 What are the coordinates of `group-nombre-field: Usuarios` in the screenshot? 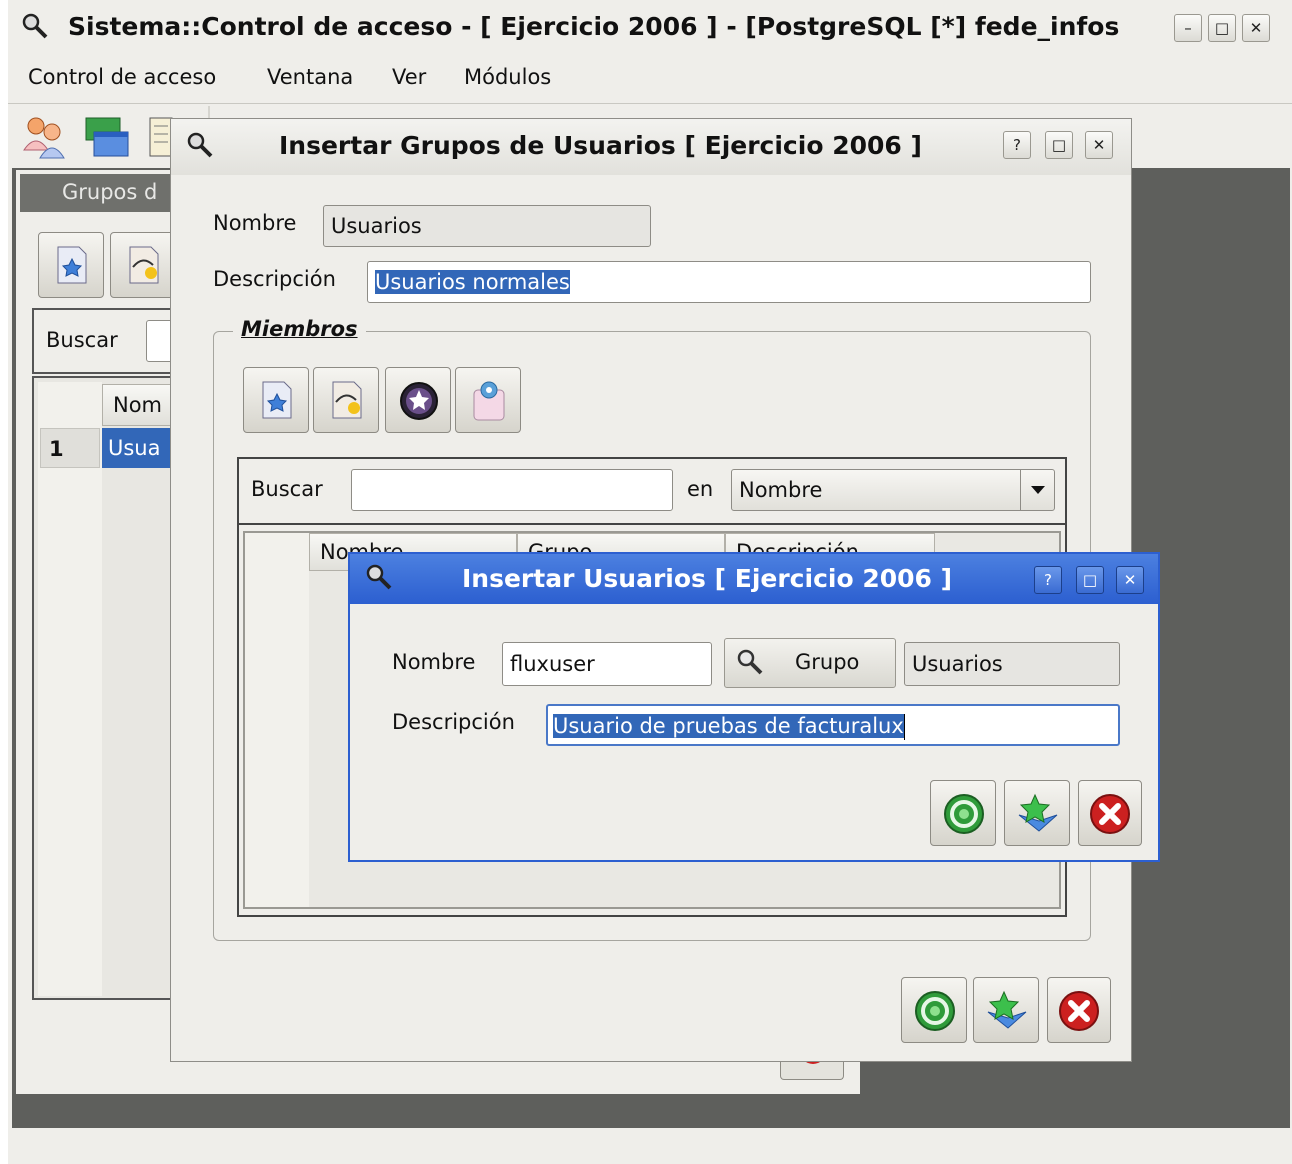 It's located at (487, 226).